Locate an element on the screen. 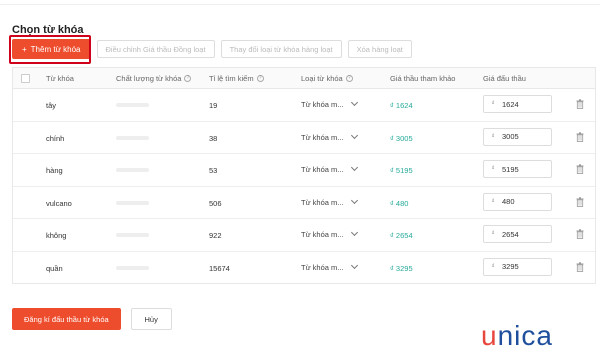 The width and height of the screenshot is (600, 350). keyword-cell: tây is located at coordinates (51, 105).